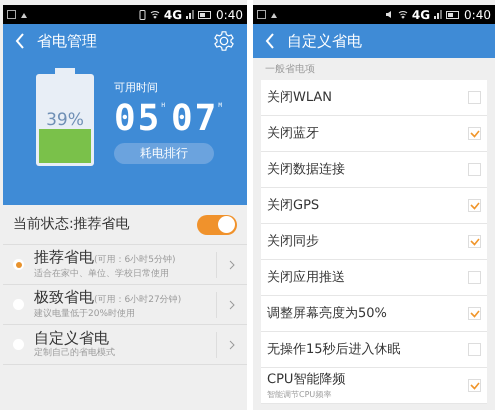  I want to click on mode-title: 推荐省电, so click(64, 257).